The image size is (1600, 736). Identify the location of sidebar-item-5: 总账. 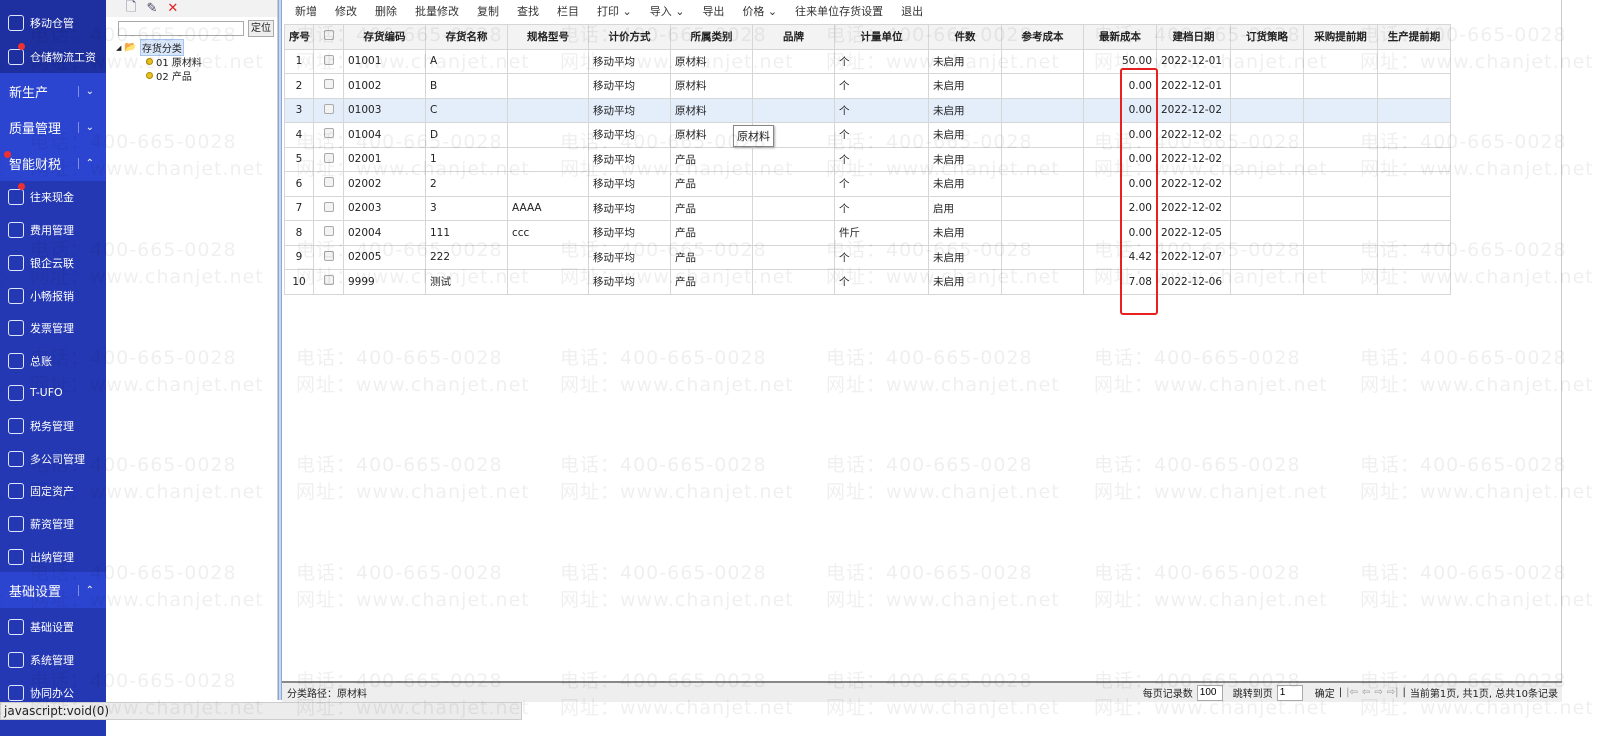
(53, 360).